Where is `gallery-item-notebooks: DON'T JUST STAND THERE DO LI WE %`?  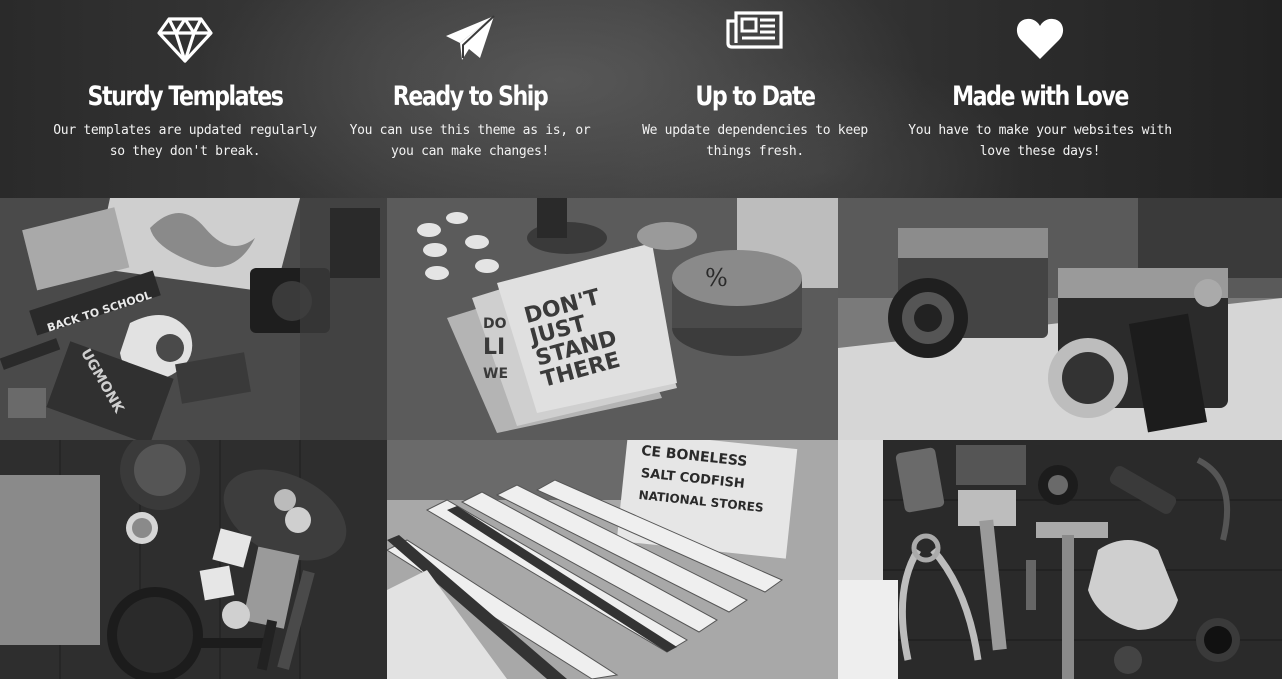
gallery-item-notebooks: DON'T JUST STAND THERE DO LI WE % is located at coordinates (612, 319).